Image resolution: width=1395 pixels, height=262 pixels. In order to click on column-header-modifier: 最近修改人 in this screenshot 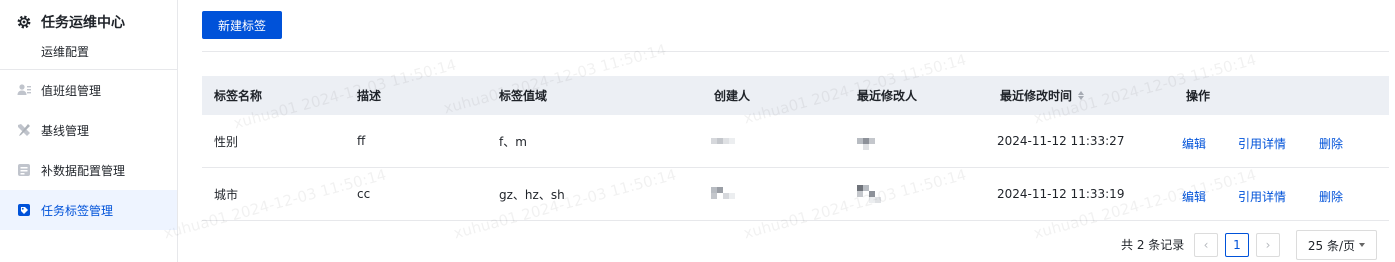, I will do `click(887, 96)`.